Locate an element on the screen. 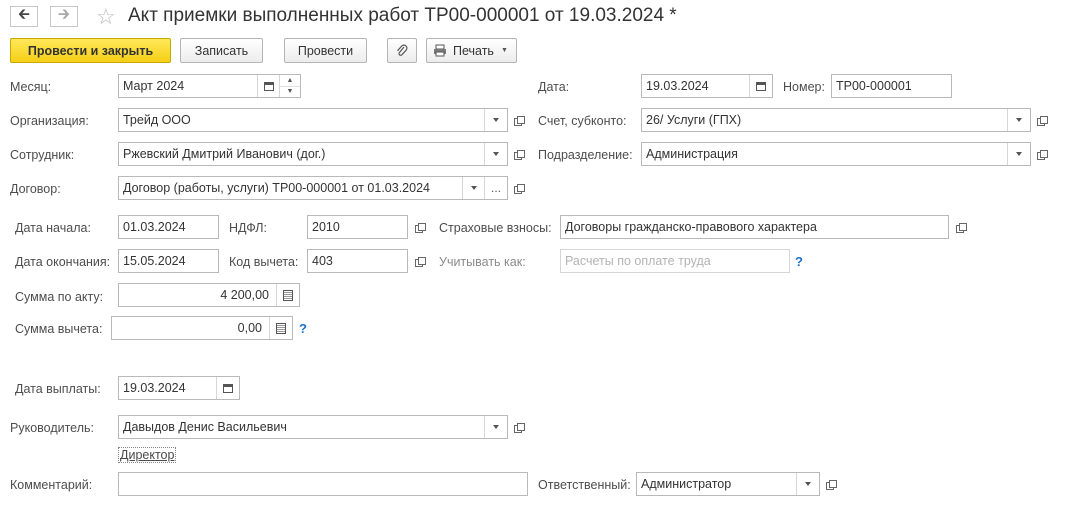 This screenshot has width=1072, height=526. insurance-input: Договоры гражданско-правового характера is located at coordinates (754, 227).